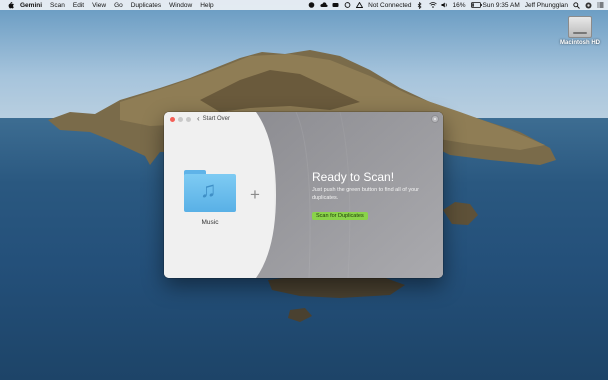  I want to click on menubar-clock: Sun 9:35 AM, so click(501, 5).